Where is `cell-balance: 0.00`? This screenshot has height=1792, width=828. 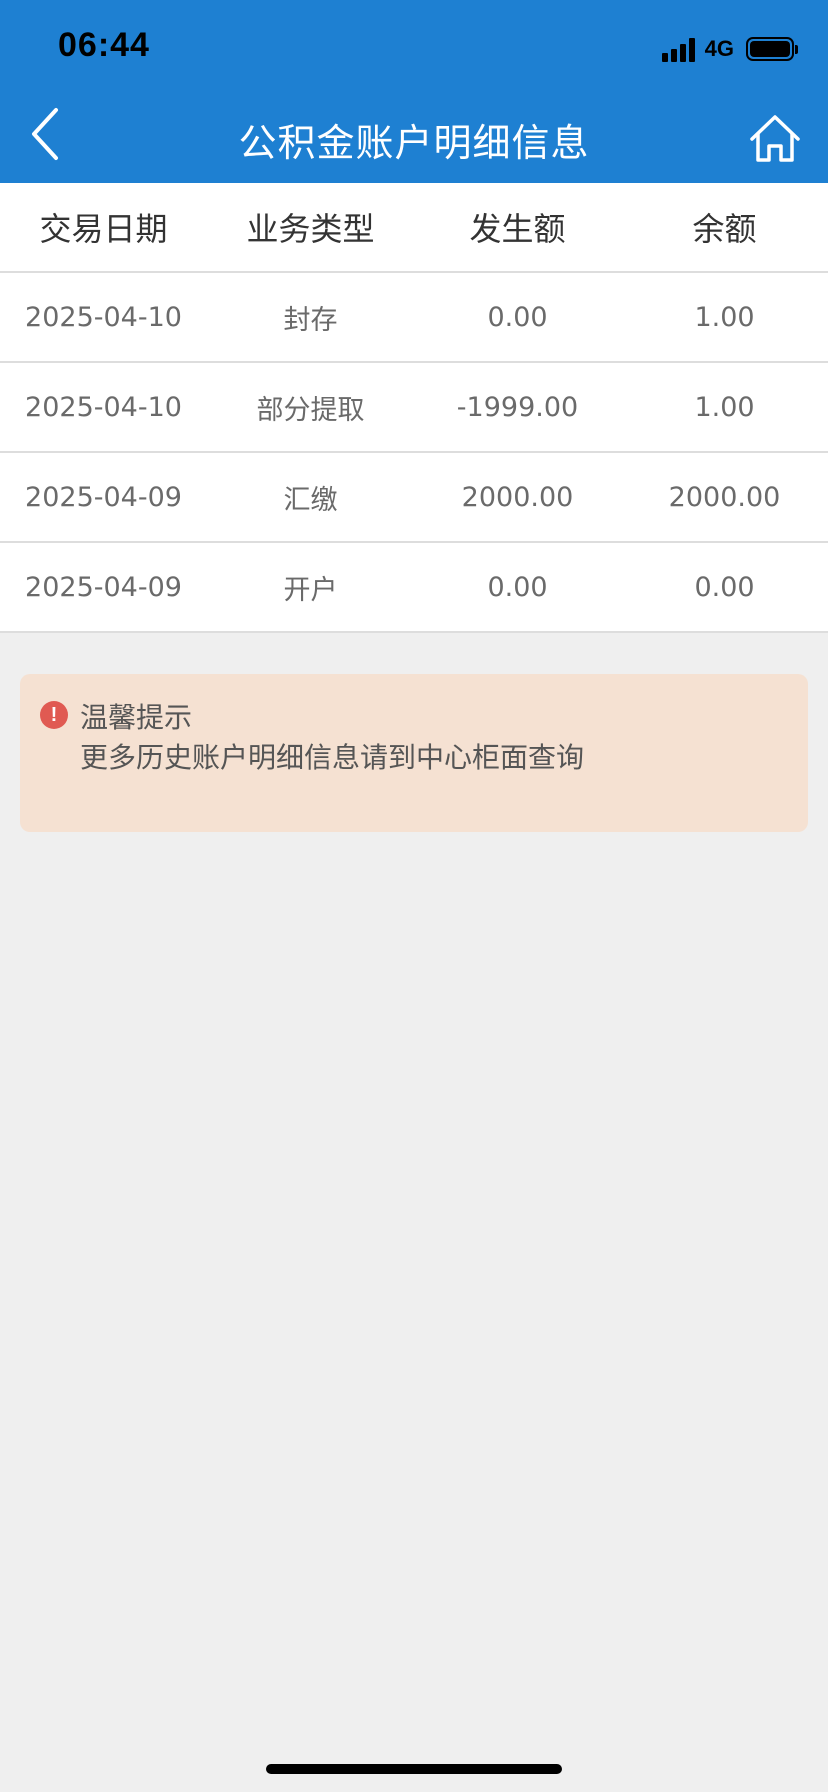 cell-balance: 0.00 is located at coordinates (724, 587).